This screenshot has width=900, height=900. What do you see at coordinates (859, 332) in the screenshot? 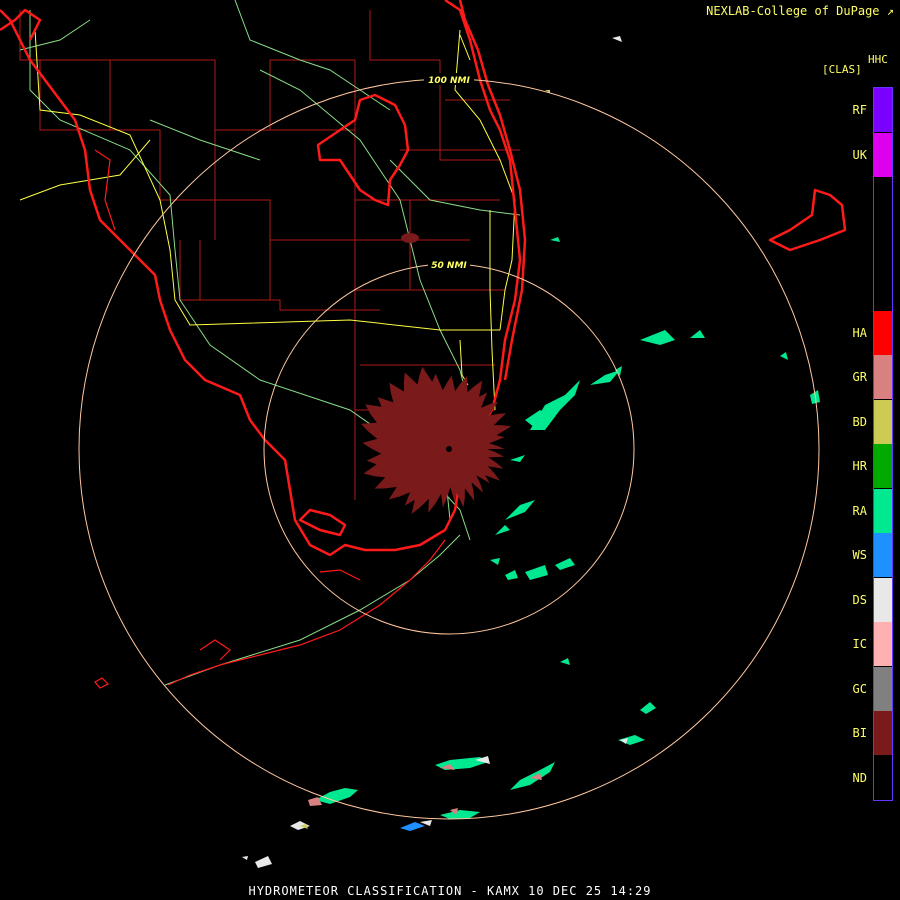
I see `legend-label-ha: HA` at bounding box center [859, 332].